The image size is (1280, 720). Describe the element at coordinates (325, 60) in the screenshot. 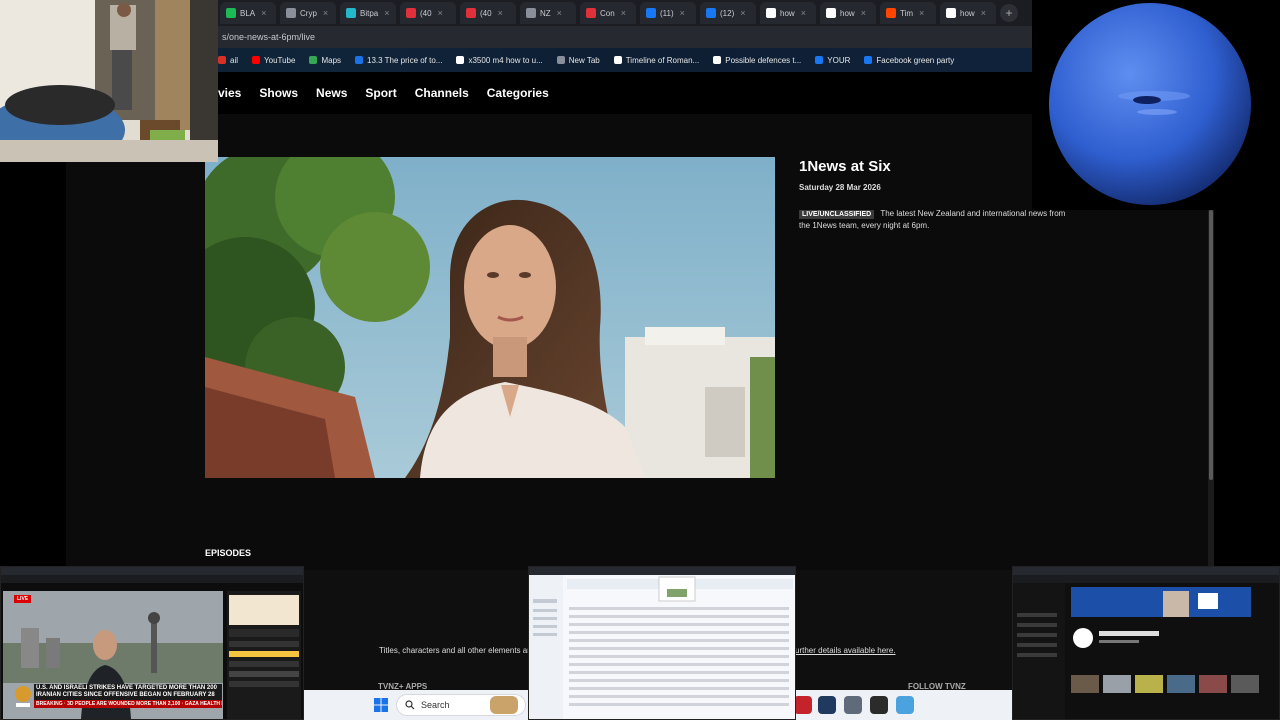

I see `bookmark-item: Maps` at that location.